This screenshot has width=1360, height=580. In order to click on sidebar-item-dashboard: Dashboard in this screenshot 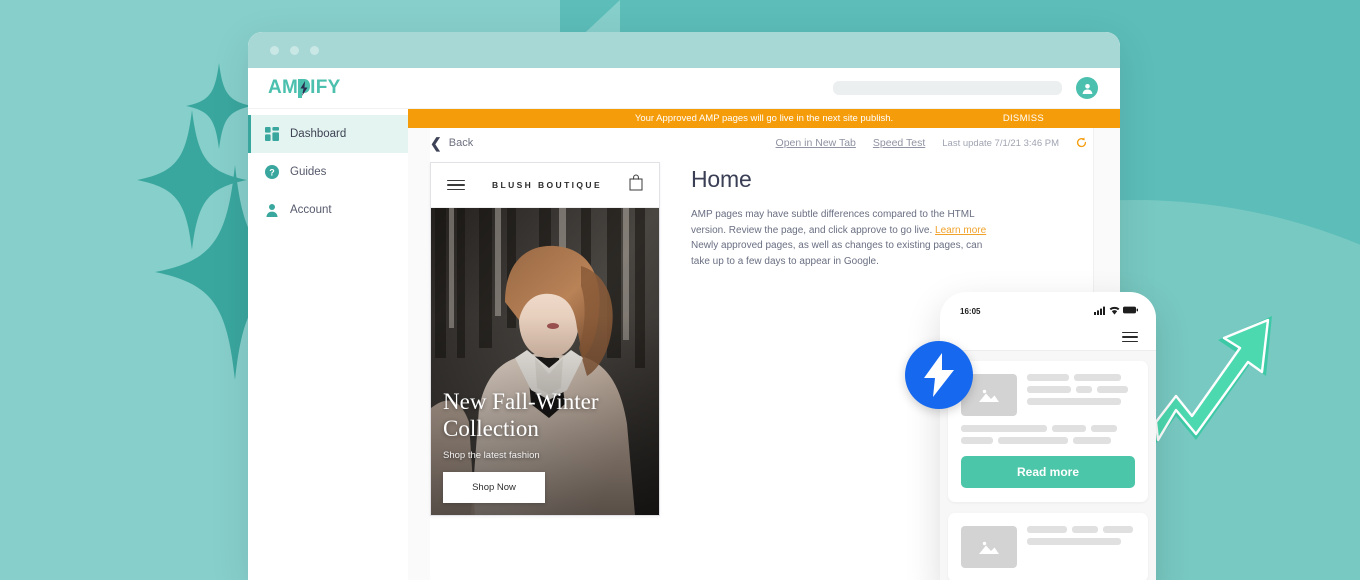, I will do `click(328, 134)`.